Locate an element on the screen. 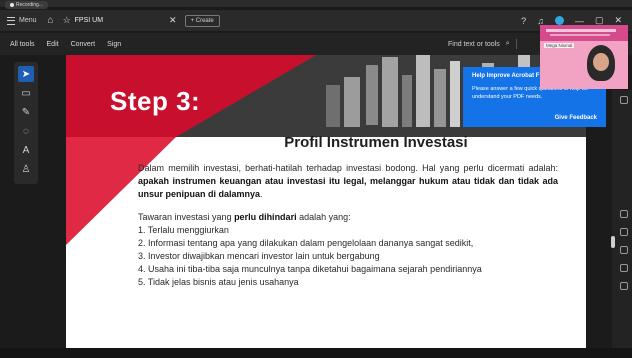 Image resolution: width=632 pixels, height=358 pixels. find-label: Find text or tools is located at coordinates (474, 44).